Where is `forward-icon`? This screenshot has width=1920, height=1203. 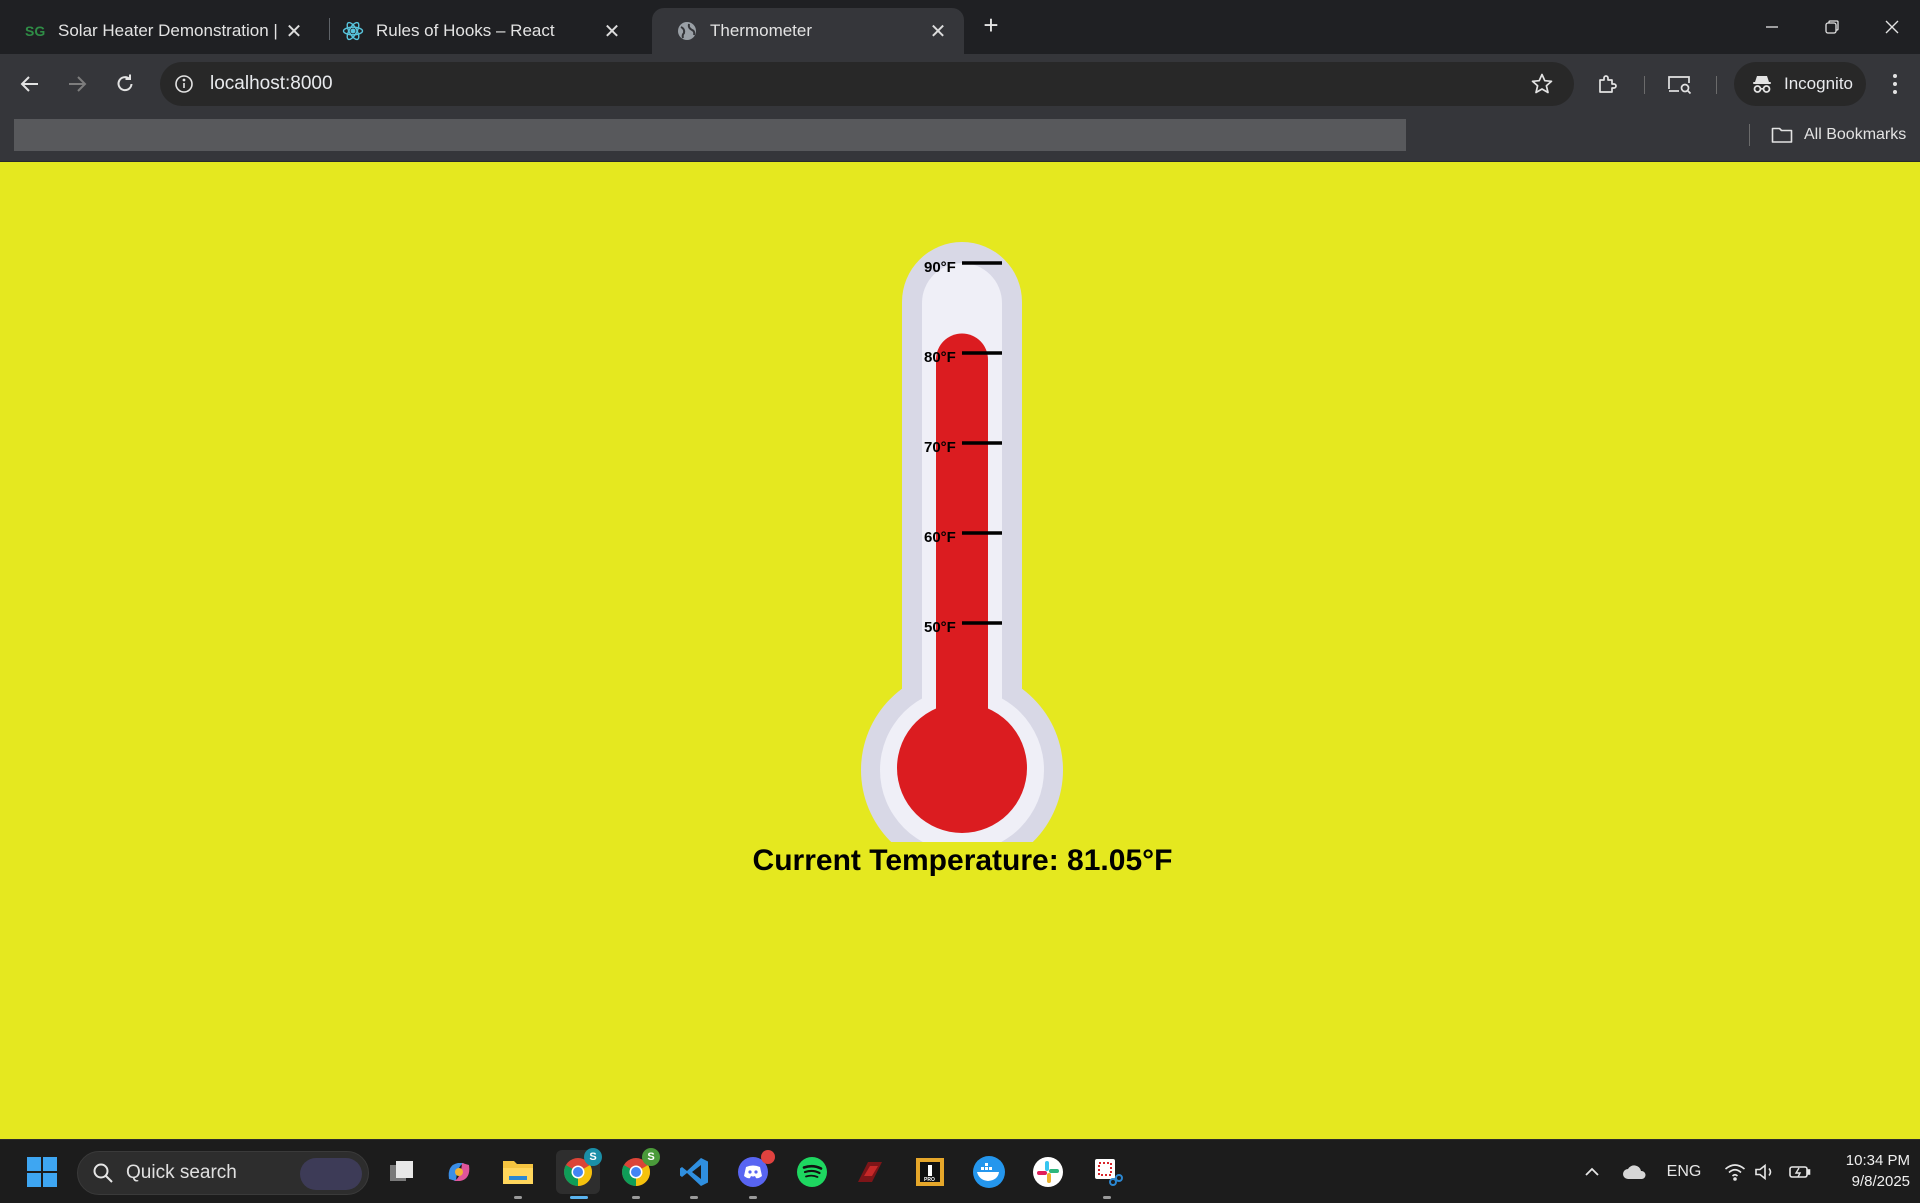 forward-icon is located at coordinates (77, 84).